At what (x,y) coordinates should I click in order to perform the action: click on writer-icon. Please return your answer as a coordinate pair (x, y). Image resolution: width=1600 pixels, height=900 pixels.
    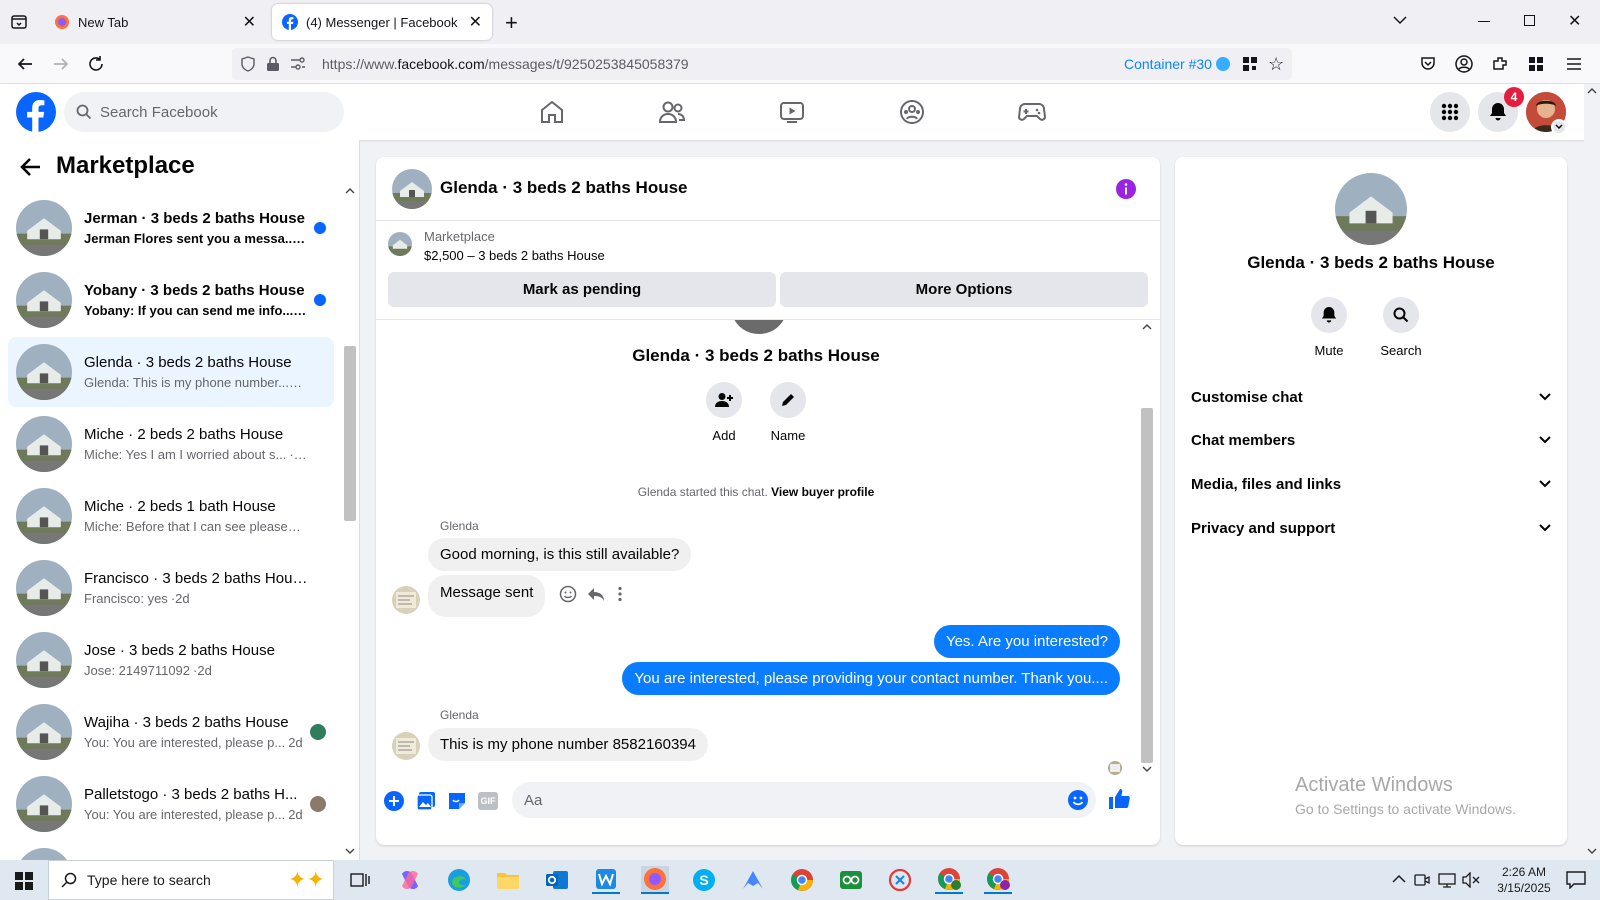
    Looking at the image, I should click on (606, 880).